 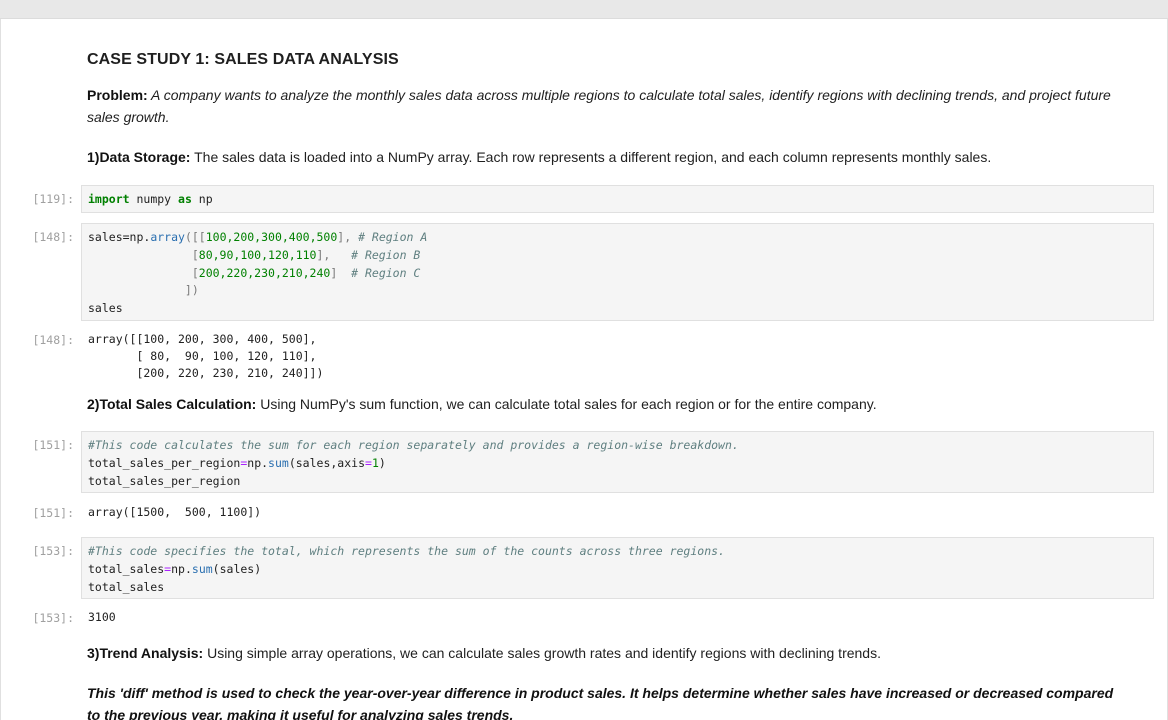 What do you see at coordinates (53, 513) in the screenshot?
I see `cell-151-output-prompt: [151]:` at bounding box center [53, 513].